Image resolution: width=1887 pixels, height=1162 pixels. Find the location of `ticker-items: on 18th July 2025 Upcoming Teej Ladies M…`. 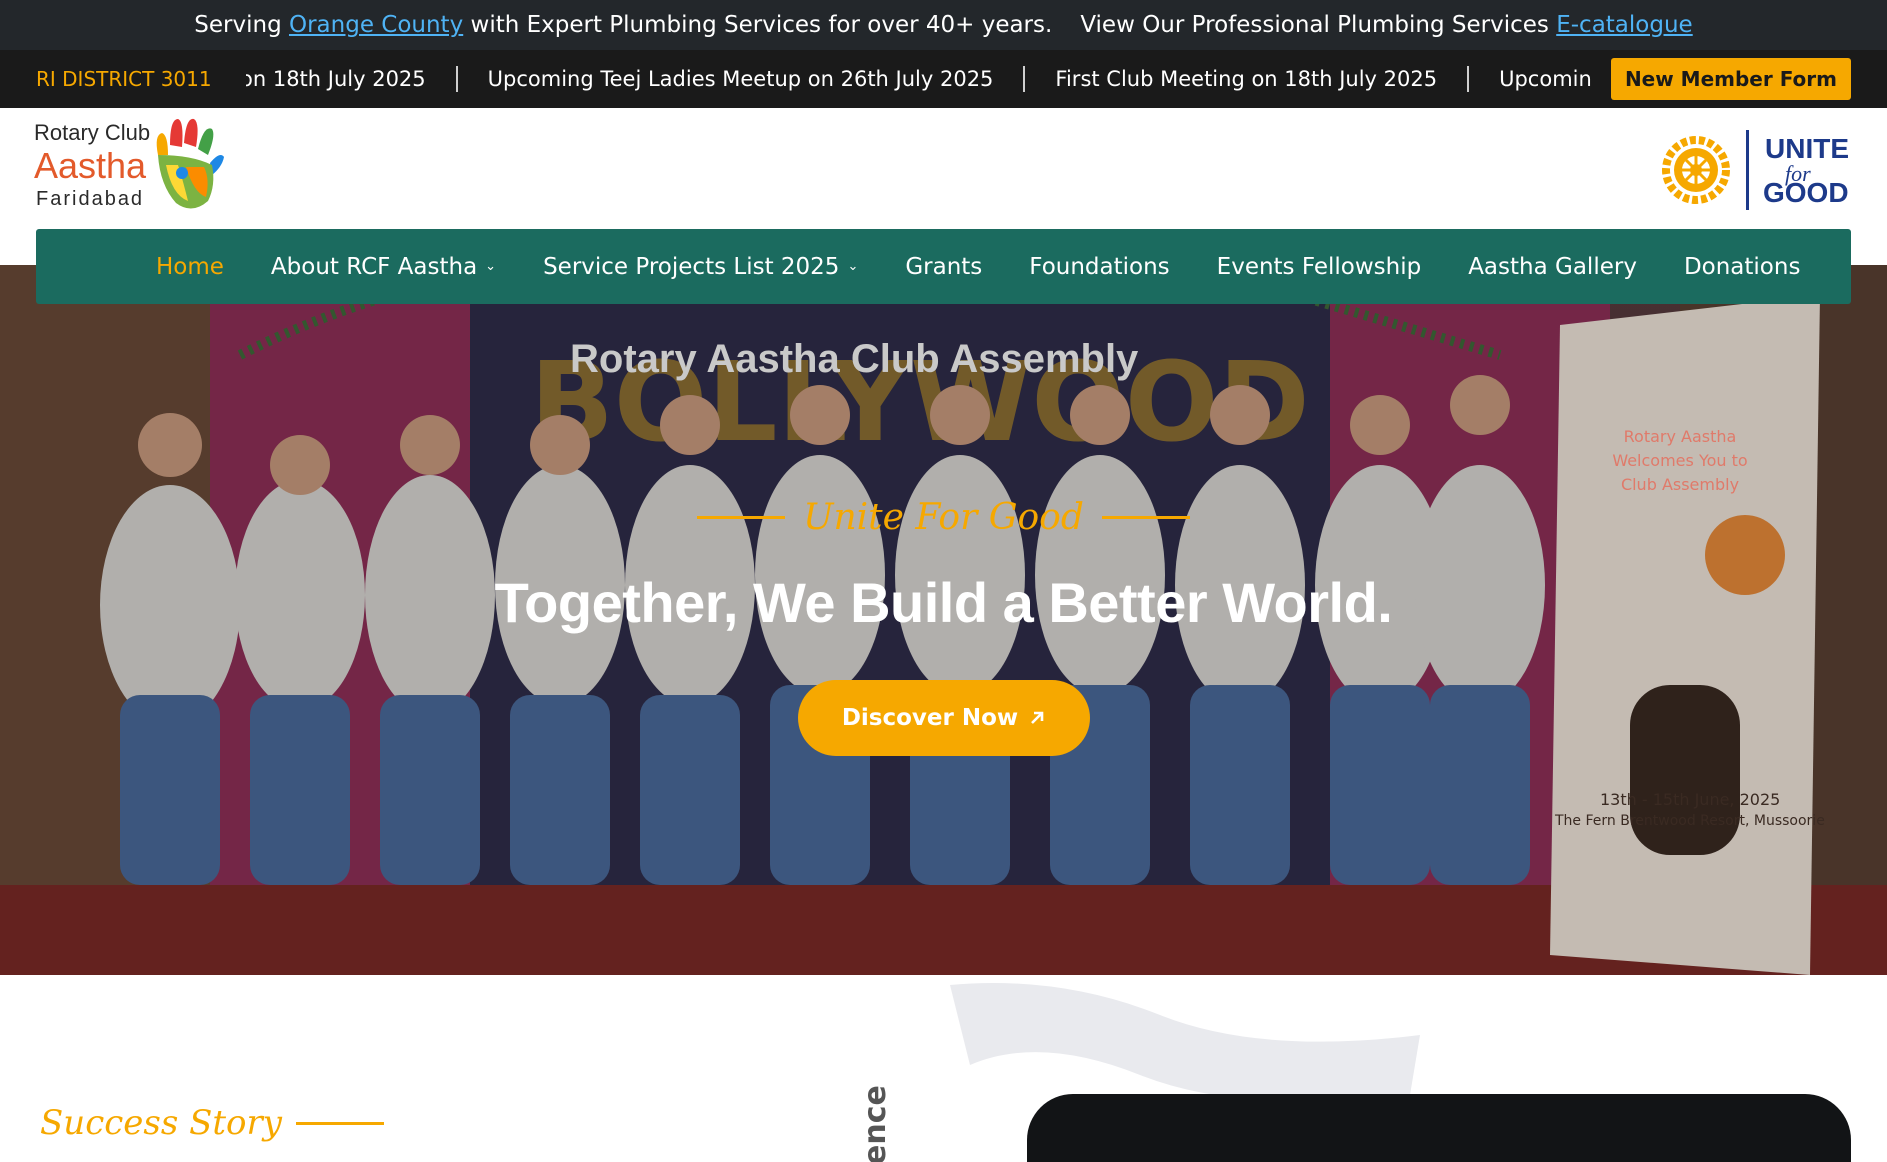

ticker-items: on 18th July 2025 Upcoming Teej Ladies M… is located at coordinates (918, 79).